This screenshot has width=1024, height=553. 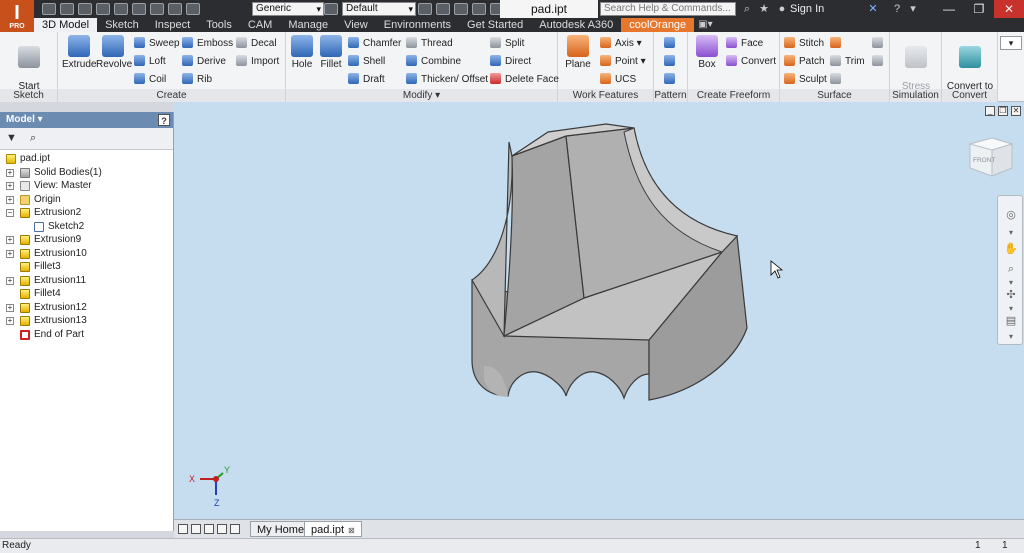 What do you see at coordinates (379, 9) in the screenshot?
I see `appearance-dropdown: Default` at bounding box center [379, 9].